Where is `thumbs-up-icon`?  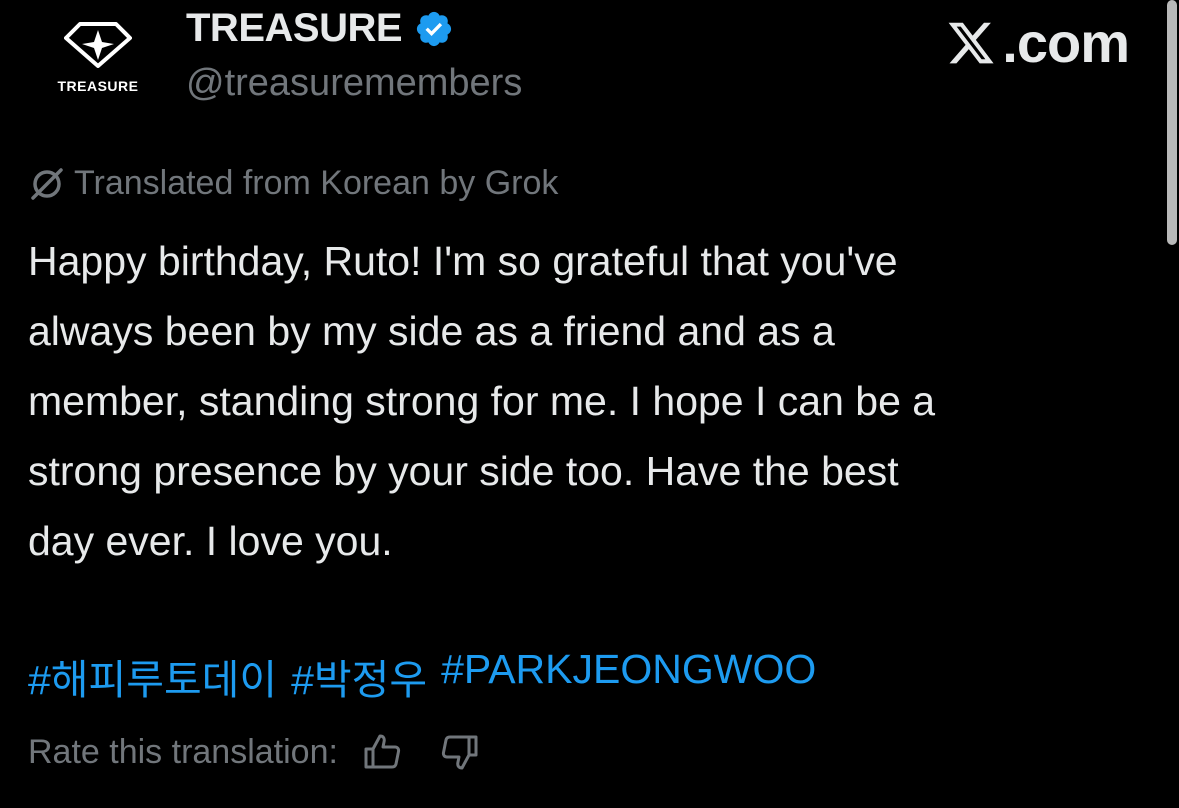 thumbs-up-icon is located at coordinates (382, 751).